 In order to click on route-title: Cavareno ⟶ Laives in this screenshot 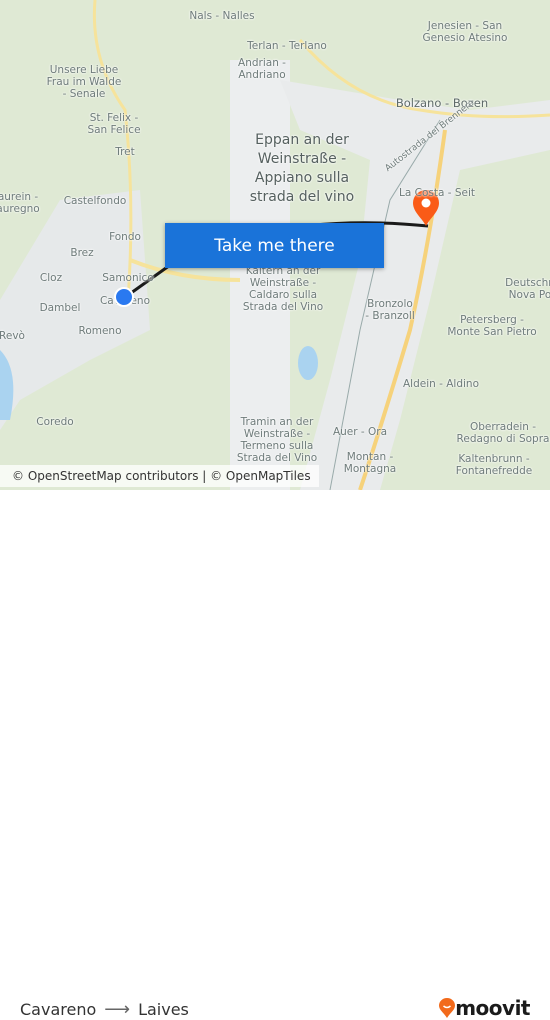, I will do `click(104, 1009)`.